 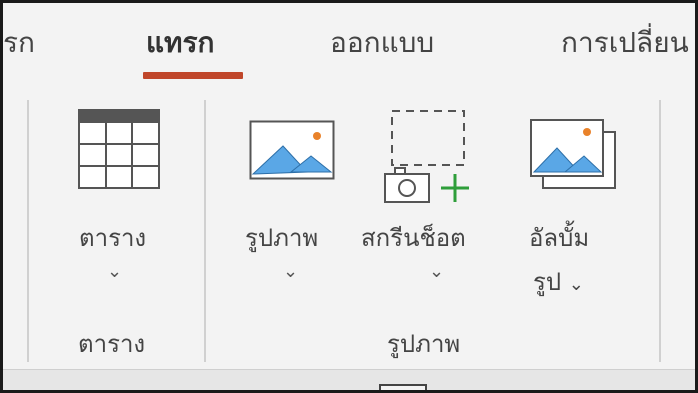 What do you see at coordinates (290, 195) in the screenshot?
I see `picture-button: รูปภาพ ⌄` at bounding box center [290, 195].